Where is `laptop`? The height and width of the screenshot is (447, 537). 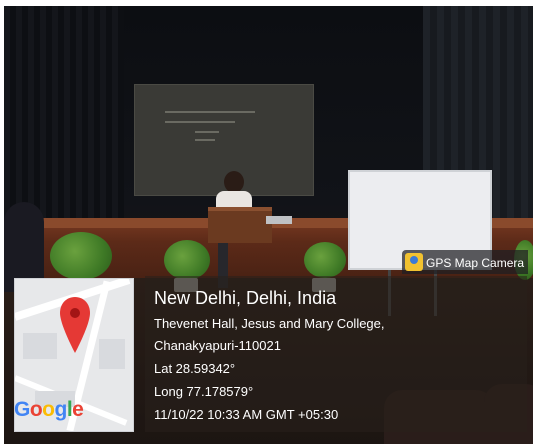
laptop is located at coordinates (279, 220).